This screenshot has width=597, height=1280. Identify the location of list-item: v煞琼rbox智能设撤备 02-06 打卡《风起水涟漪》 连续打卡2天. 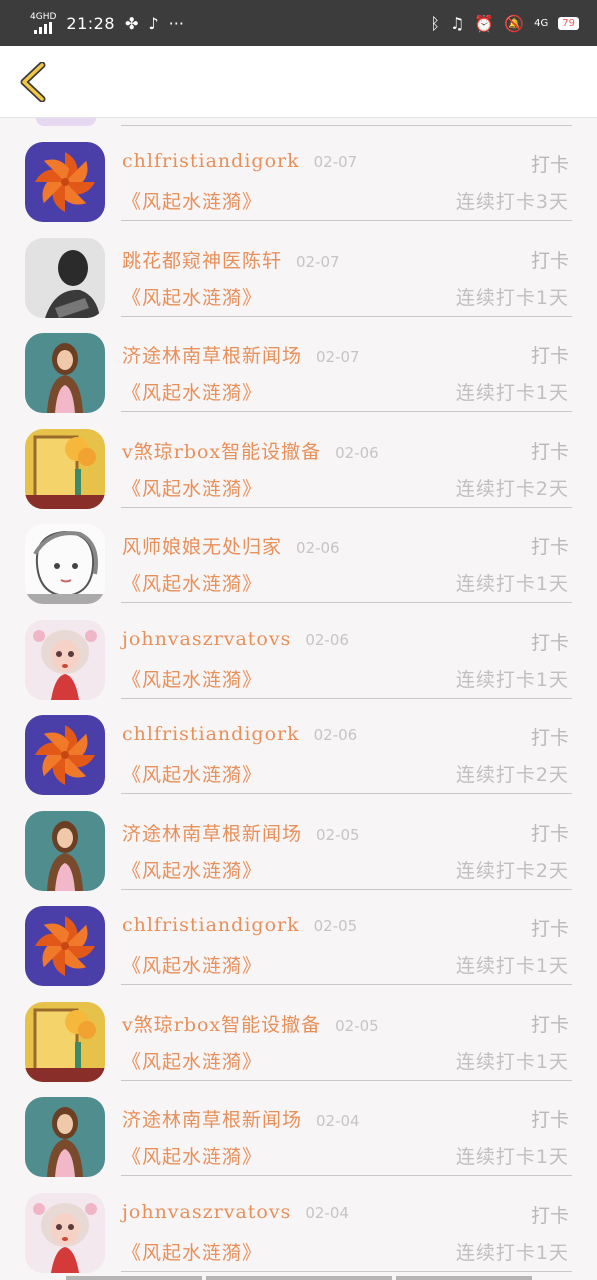
(298, 461).